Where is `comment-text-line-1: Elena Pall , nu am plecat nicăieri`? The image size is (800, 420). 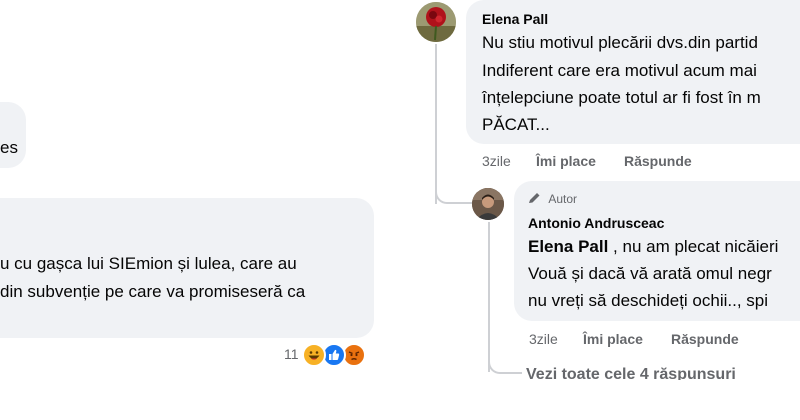
comment-text-line-1: Elena Pall , nu am plecat nicăieri is located at coordinates (653, 247).